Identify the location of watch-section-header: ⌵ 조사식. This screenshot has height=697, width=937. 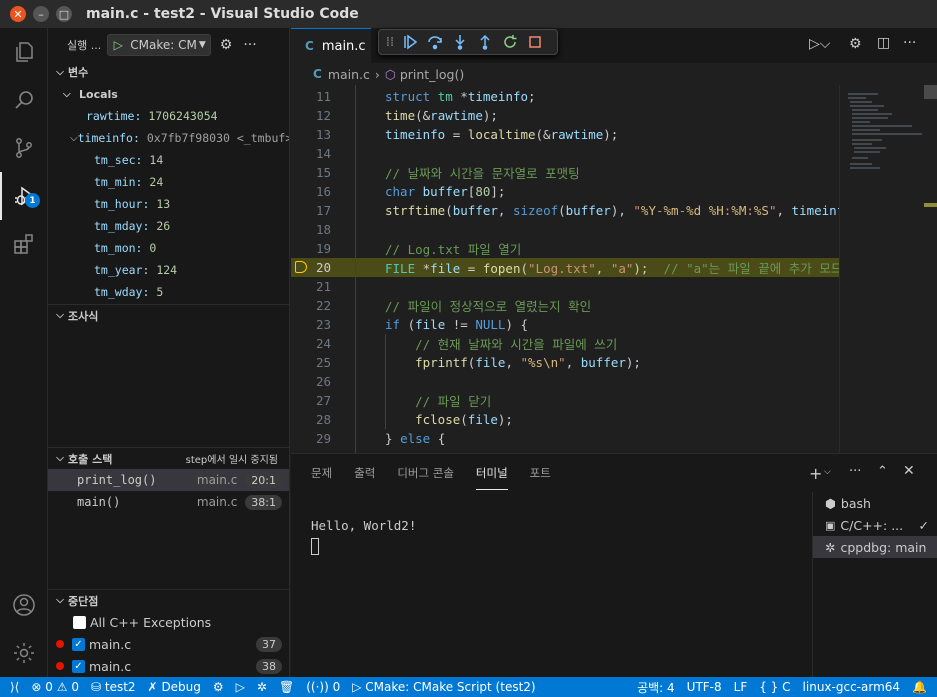
(168, 315).